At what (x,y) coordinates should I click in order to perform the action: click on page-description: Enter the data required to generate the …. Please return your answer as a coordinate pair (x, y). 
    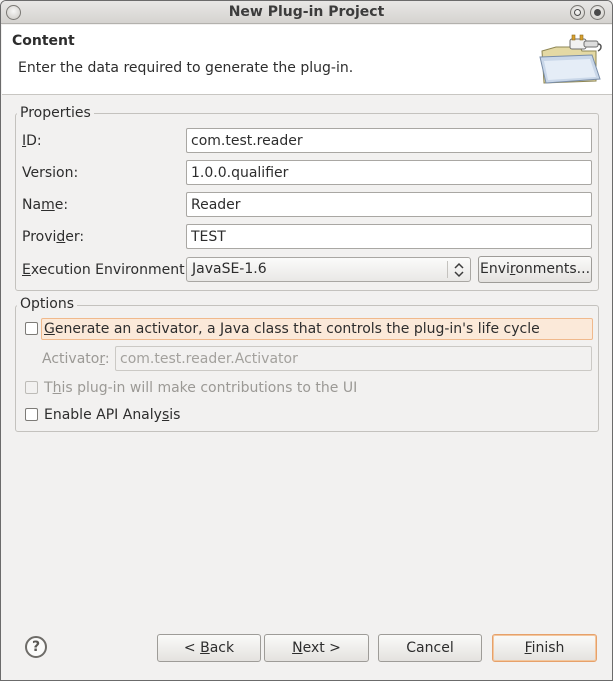
    Looking at the image, I should click on (186, 68).